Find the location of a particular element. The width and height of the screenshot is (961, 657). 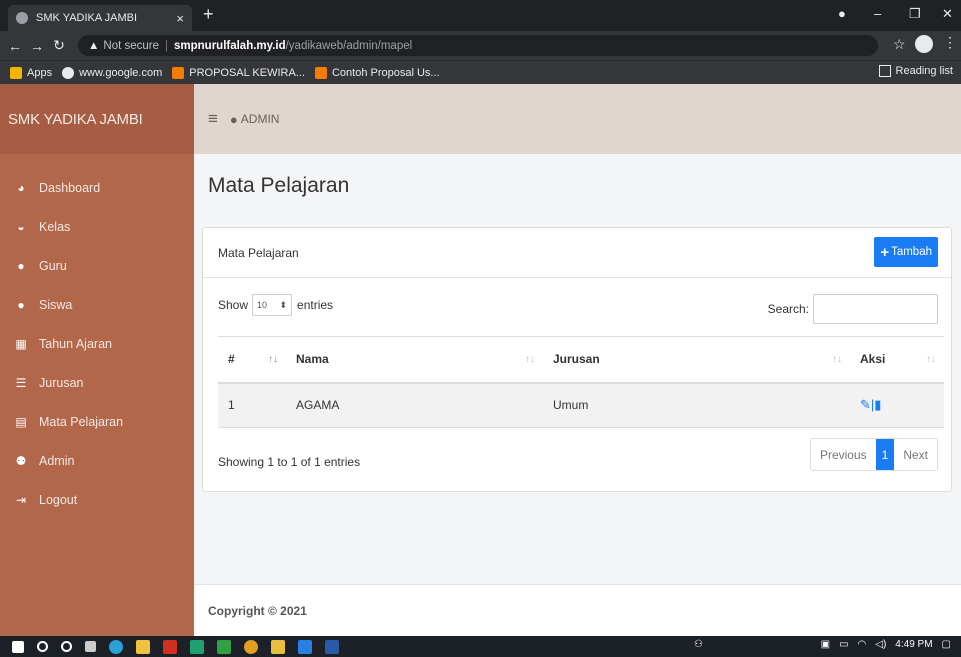

wifi-icon: ◠ is located at coordinates (862, 644).